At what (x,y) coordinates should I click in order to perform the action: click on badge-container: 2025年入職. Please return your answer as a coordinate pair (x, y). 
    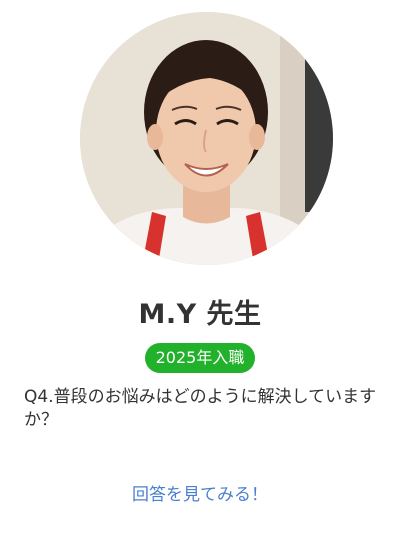
    Looking at the image, I should click on (200, 358).